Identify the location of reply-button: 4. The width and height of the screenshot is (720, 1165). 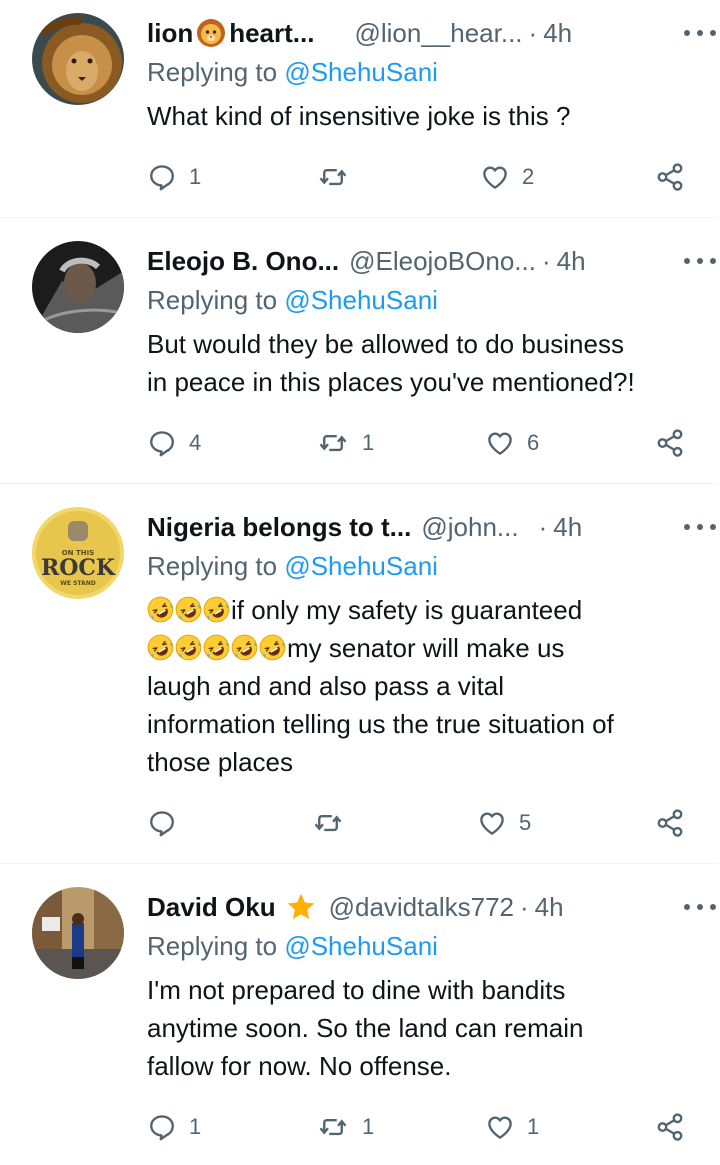
(174, 443).